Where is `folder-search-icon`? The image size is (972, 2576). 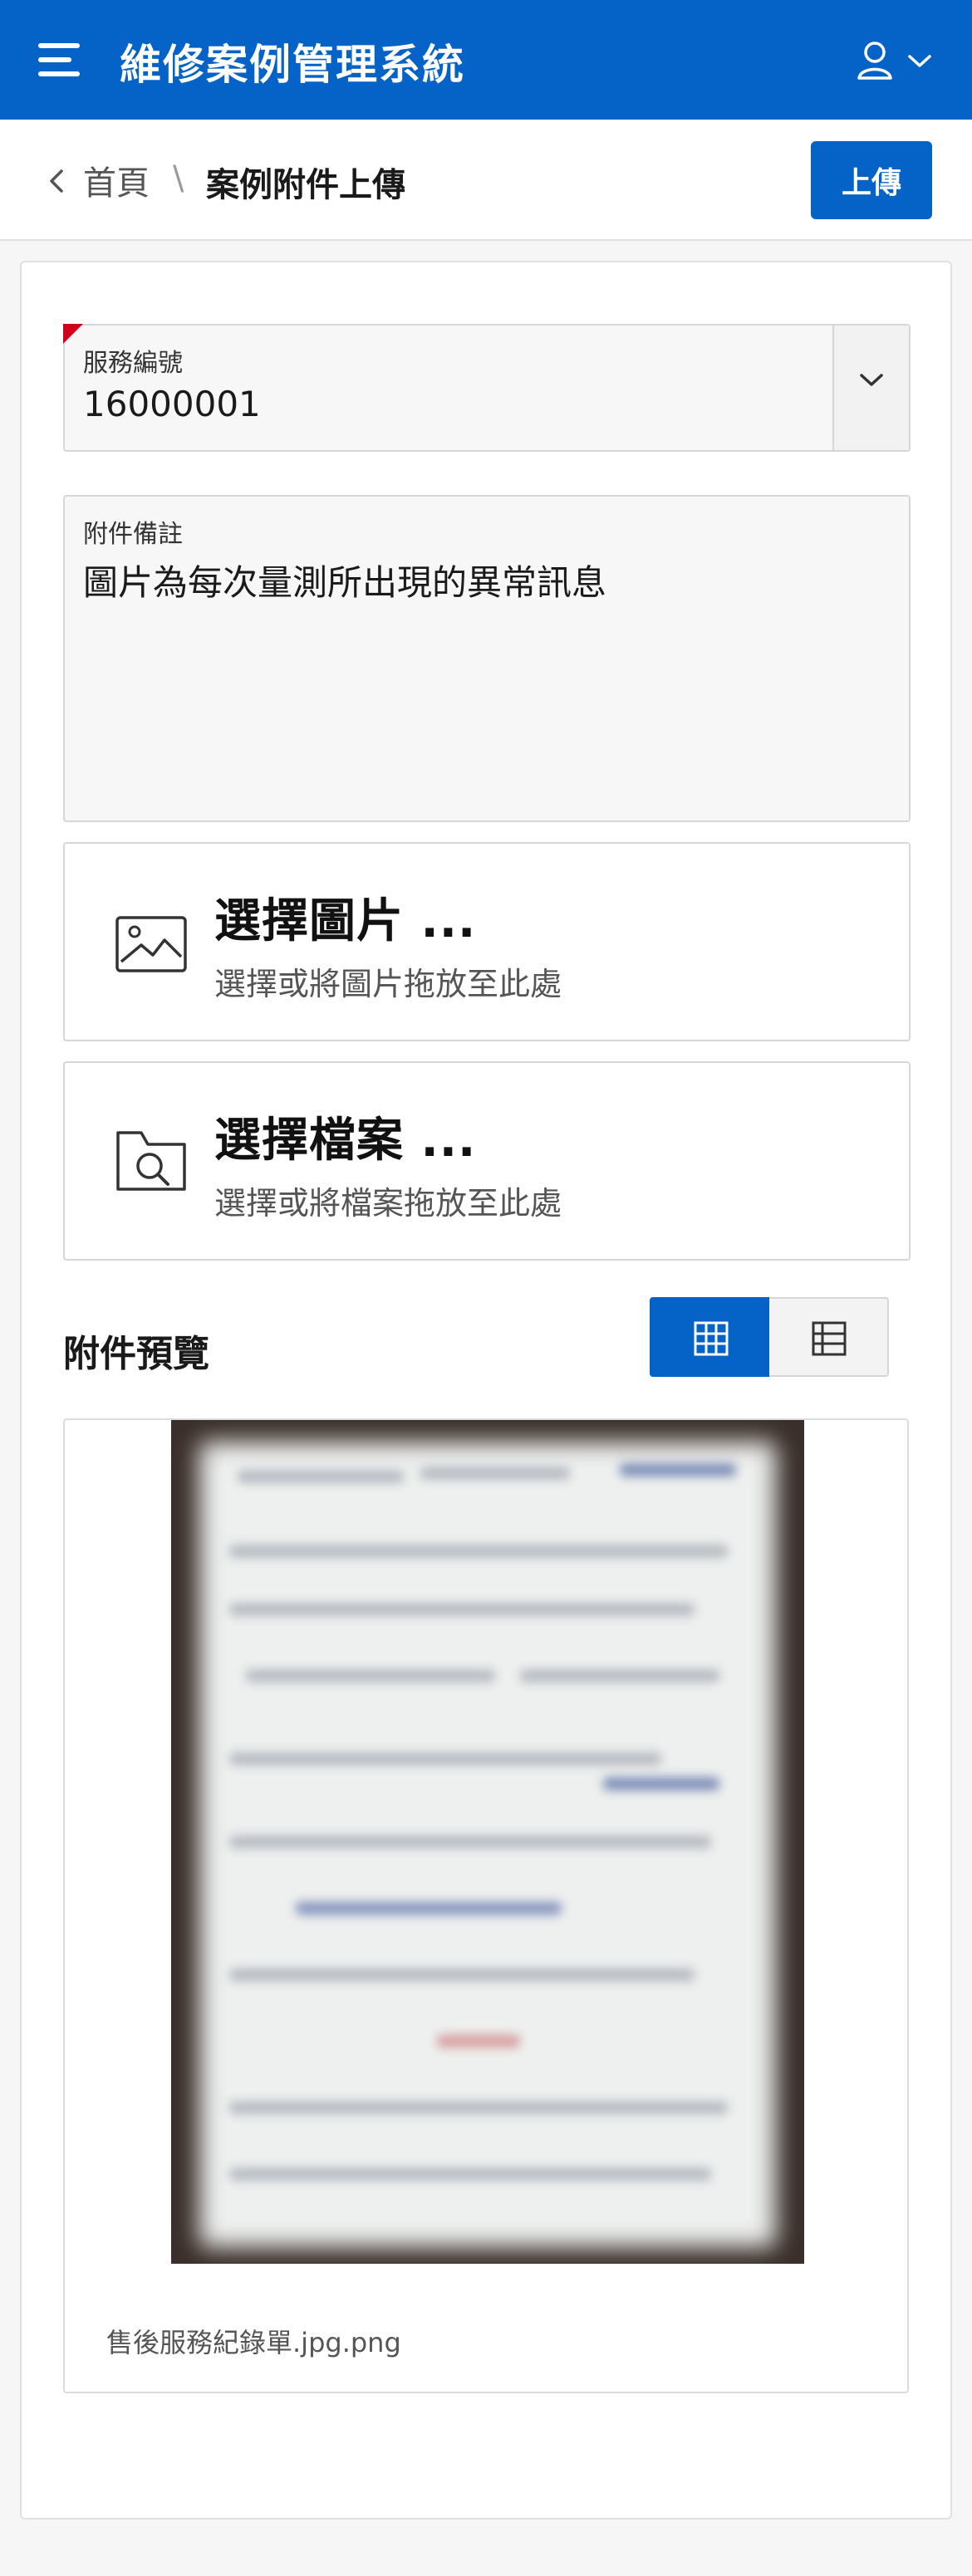 folder-search-icon is located at coordinates (151, 1161).